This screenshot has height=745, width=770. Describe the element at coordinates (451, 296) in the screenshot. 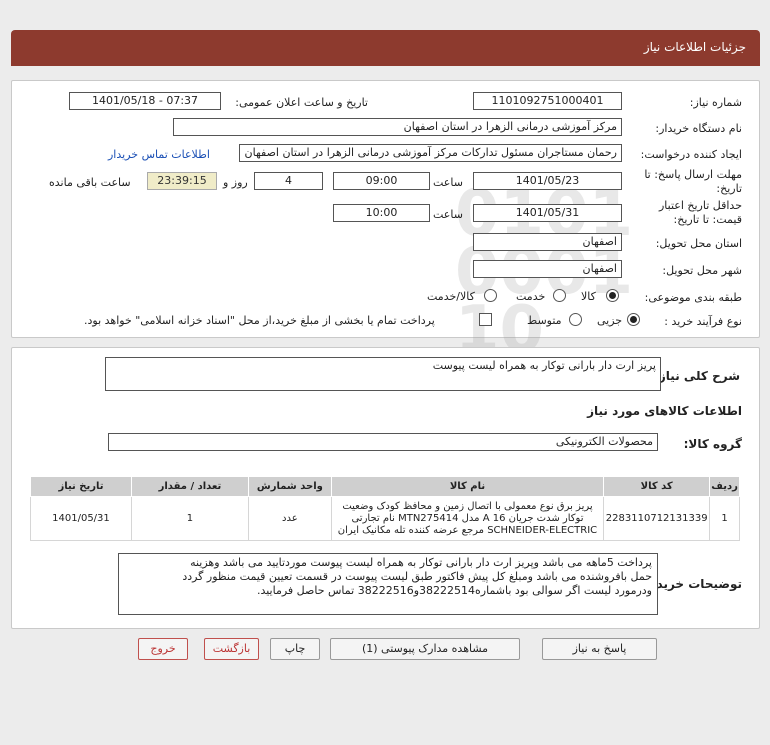

I see `category-option-goods-service: کالا/خدمت` at that location.